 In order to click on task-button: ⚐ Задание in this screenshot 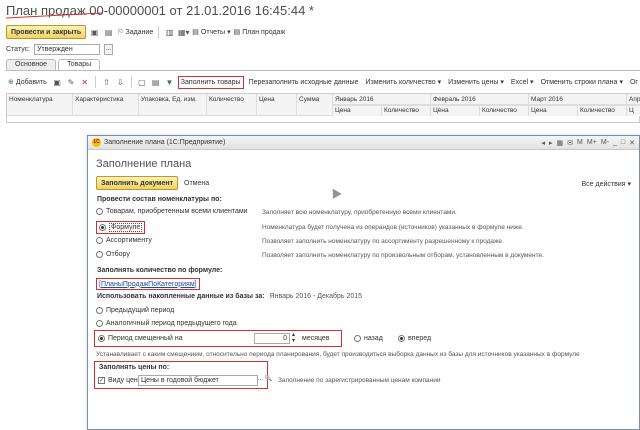, I will do `click(135, 32)`.